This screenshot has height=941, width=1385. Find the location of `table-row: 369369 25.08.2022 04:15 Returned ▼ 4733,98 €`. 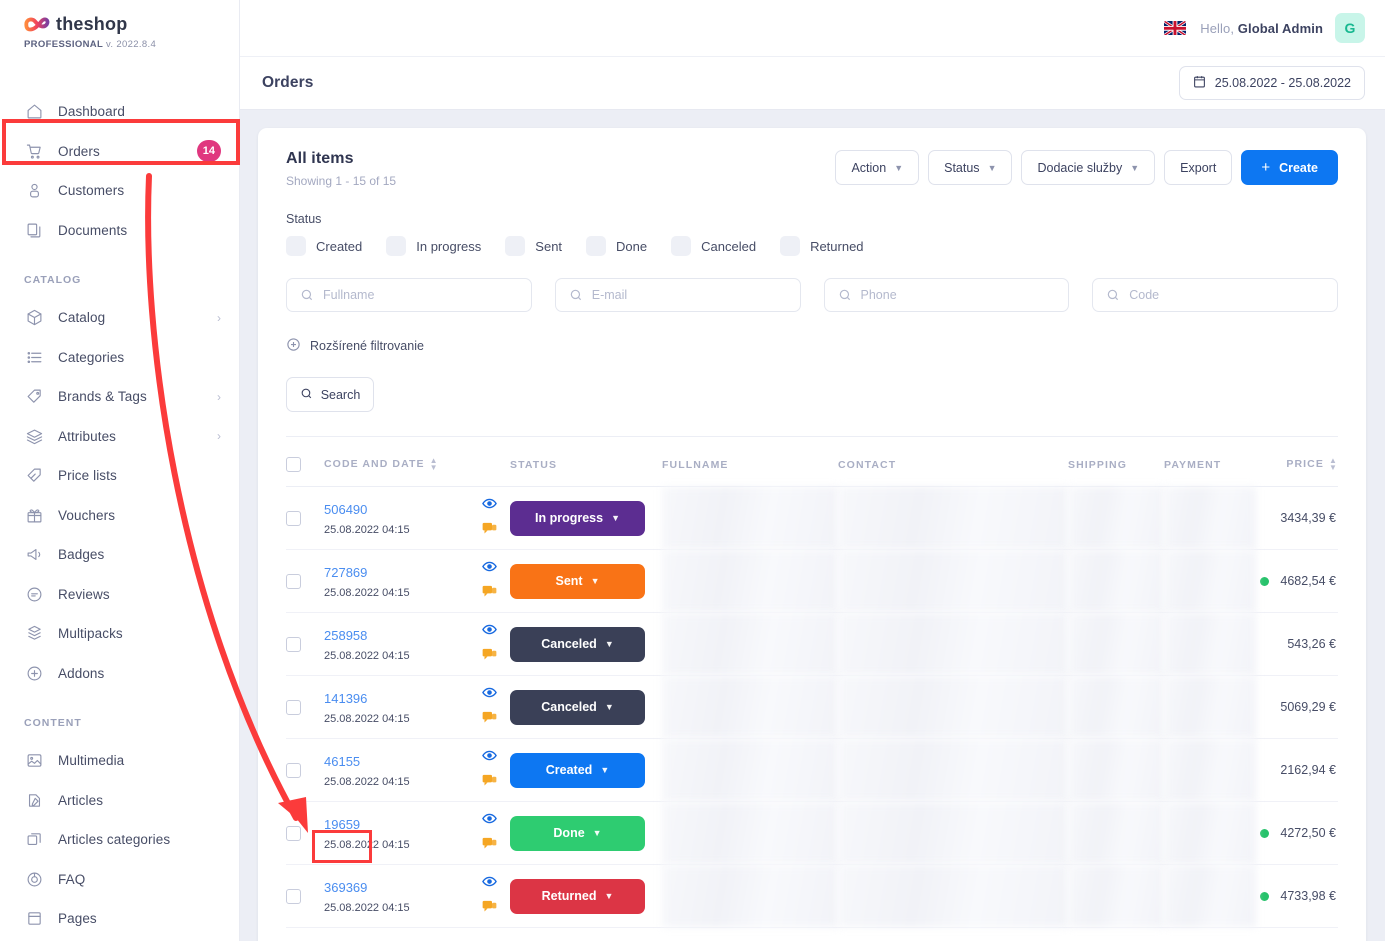

table-row: 369369 25.08.2022 04:15 Returned ▼ 4733,98 € is located at coordinates (812, 896).